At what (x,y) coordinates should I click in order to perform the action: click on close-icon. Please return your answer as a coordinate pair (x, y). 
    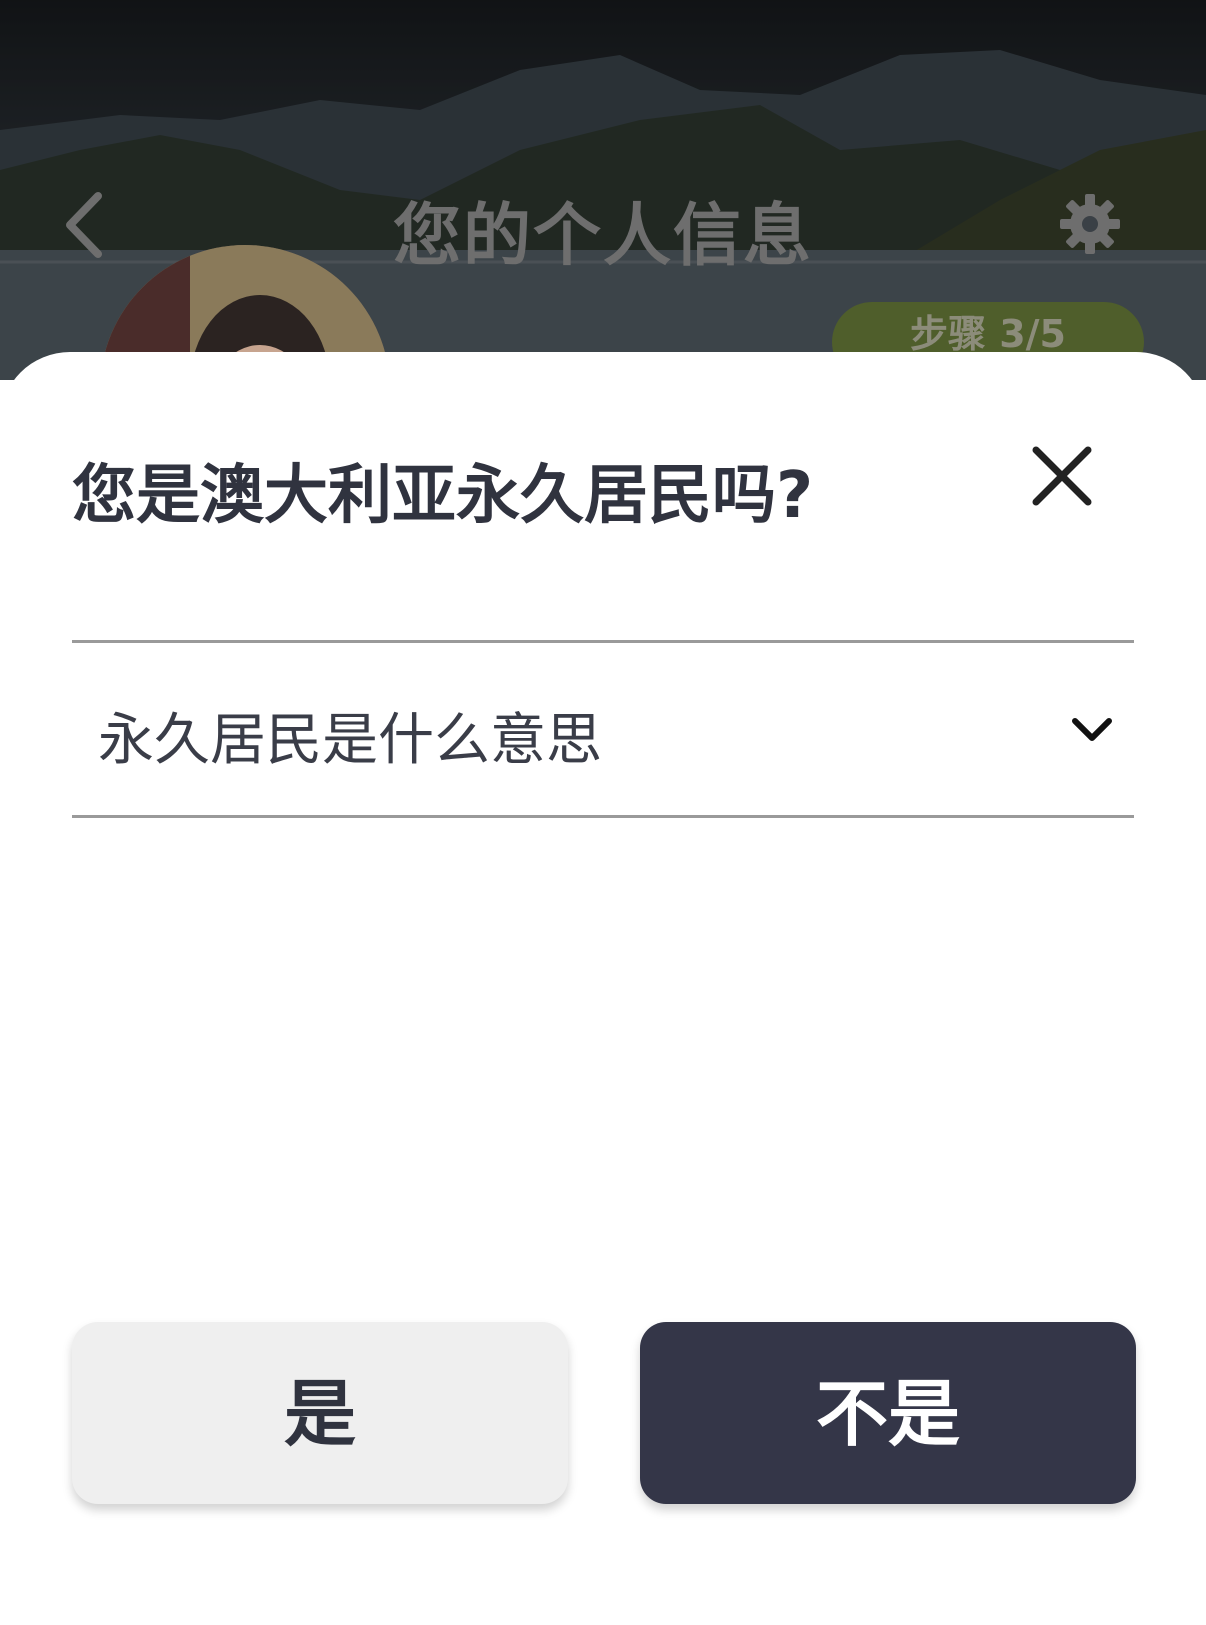
    Looking at the image, I should click on (1062, 476).